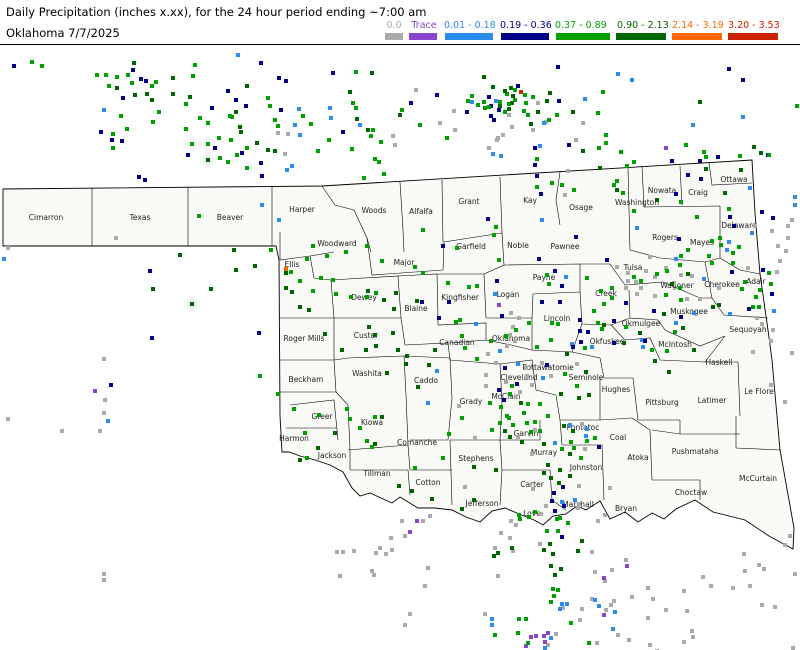  What do you see at coordinates (424, 25) in the screenshot?
I see `legend-label: Trace` at bounding box center [424, 25].